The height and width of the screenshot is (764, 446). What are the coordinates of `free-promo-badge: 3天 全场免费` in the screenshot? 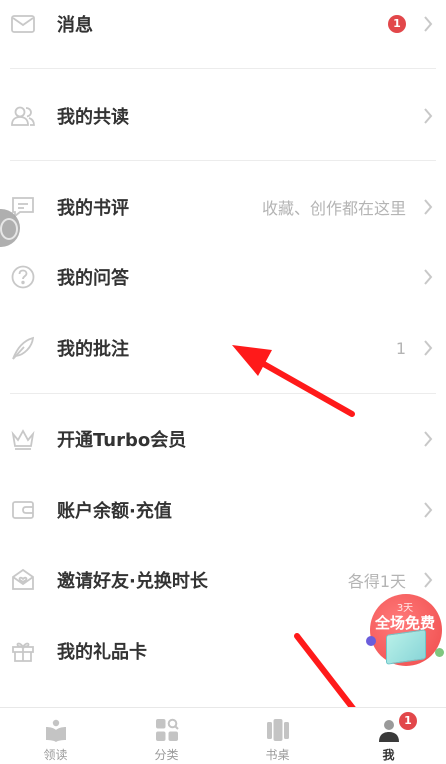 It's located at (405, 631).